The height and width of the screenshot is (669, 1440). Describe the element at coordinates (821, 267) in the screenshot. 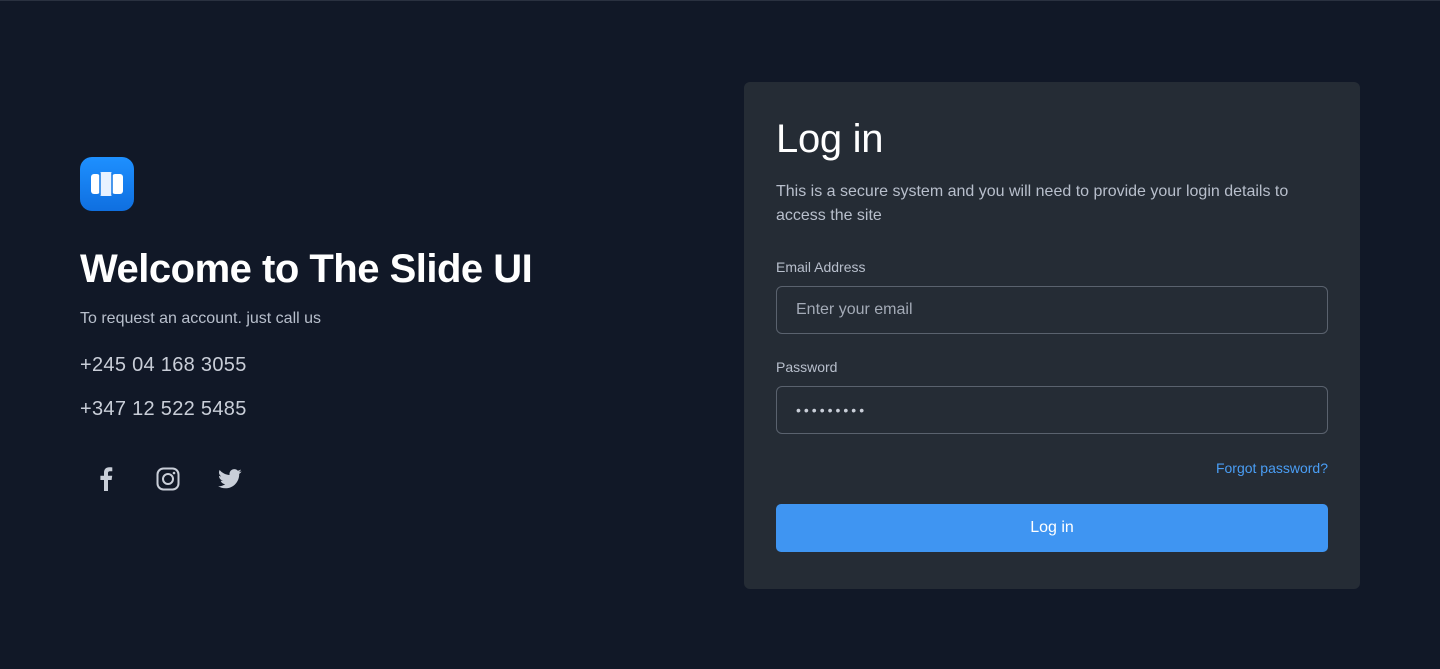

I see `email-label: Email Address` at that location.